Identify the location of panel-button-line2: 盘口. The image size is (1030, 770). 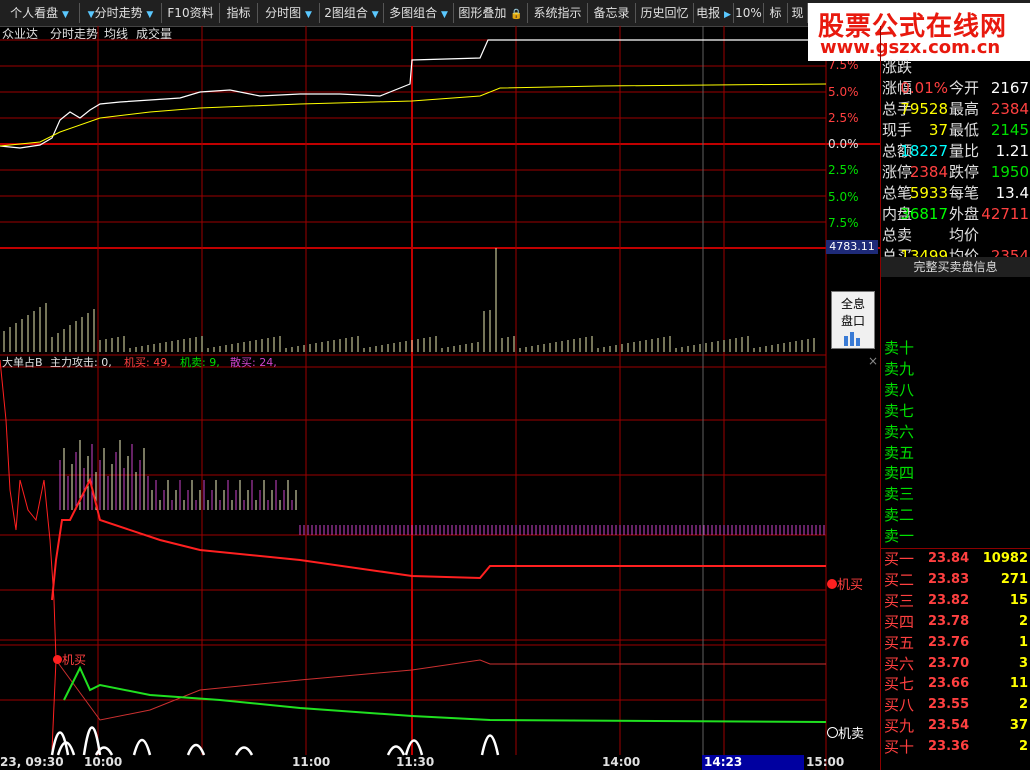
(852, 321).